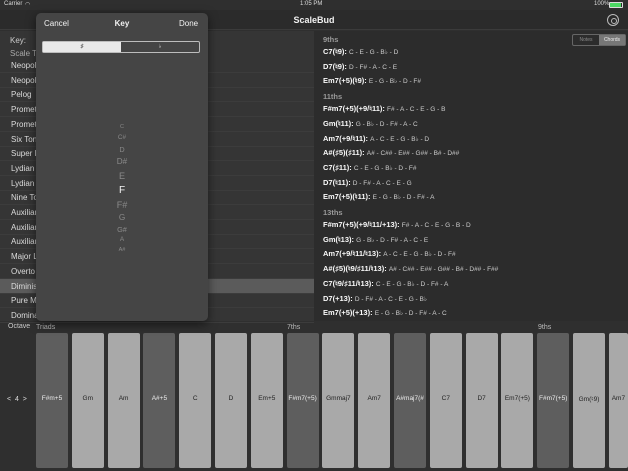  Describe the element at coordinates (122, 205) in the screenshot. I see `key-option: F#` at that location.